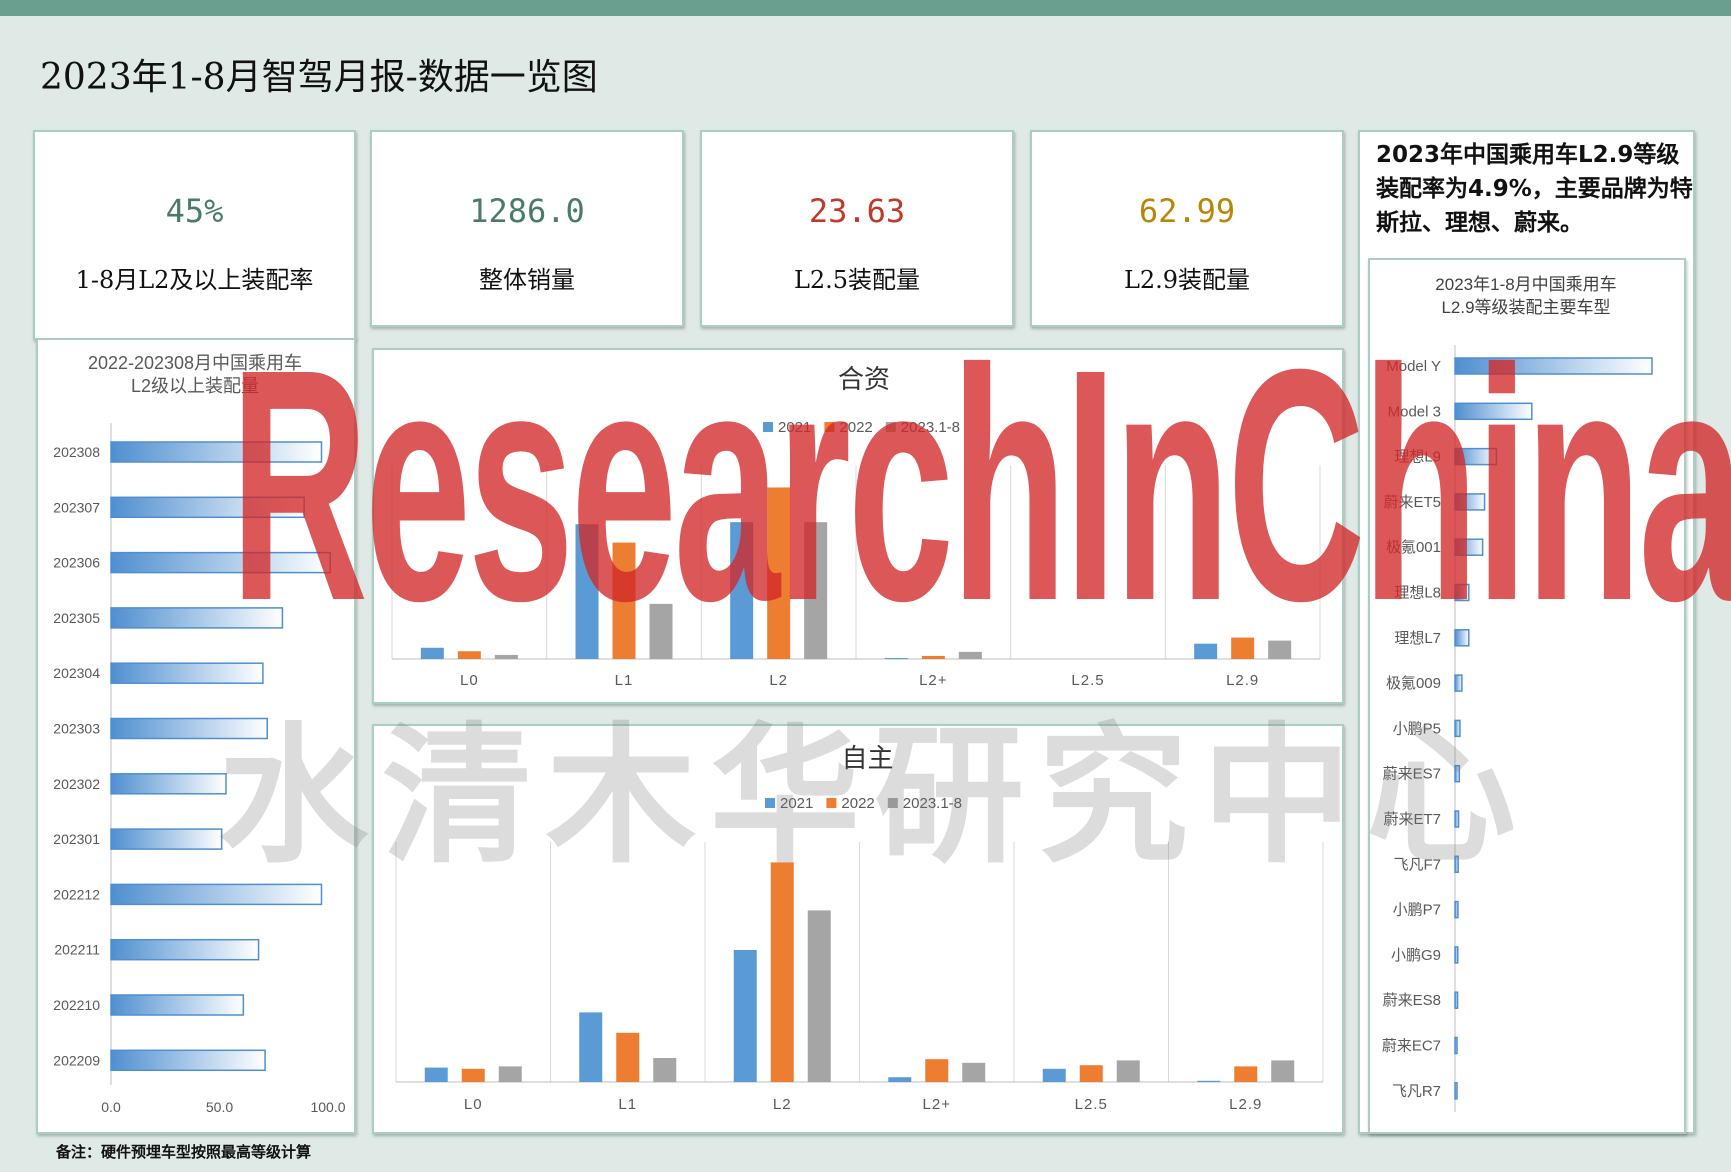 The image size is (1731, 1172). I want to click on y-tick-label: 202211, so click(77, 950).